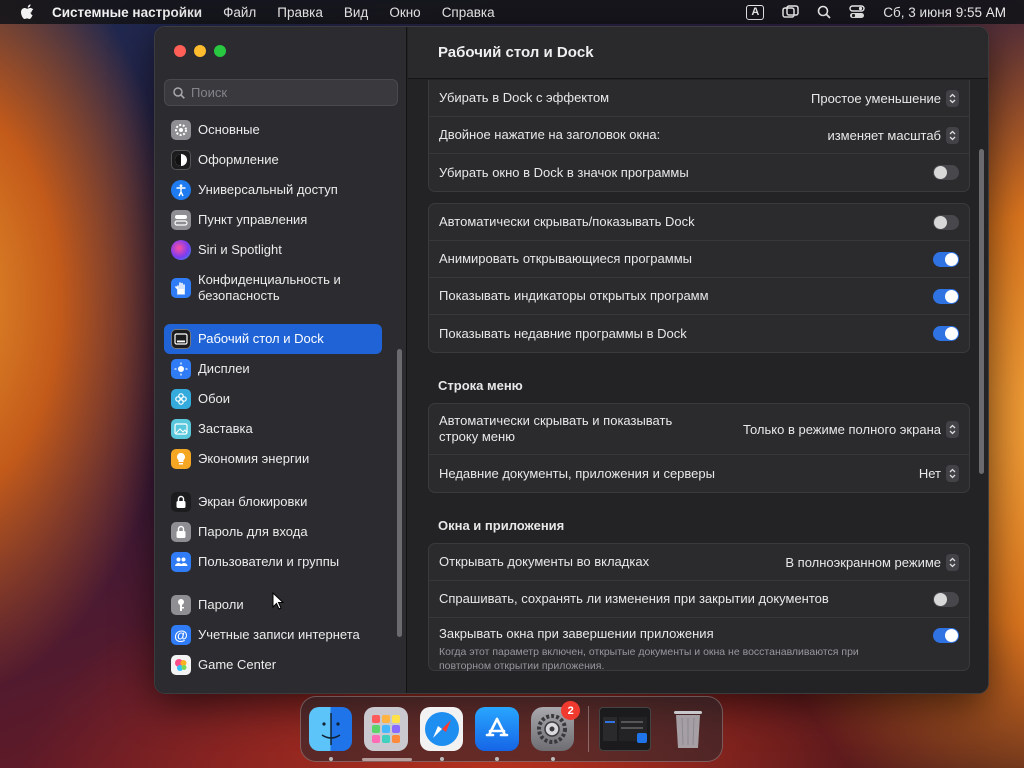 Image resolution: width=1024 pixels, height=768 pixels. Describe the element at coordinates (268, 189) in the screenshot. I see `sidebar-item-label: Универсальный доступ` at that location.